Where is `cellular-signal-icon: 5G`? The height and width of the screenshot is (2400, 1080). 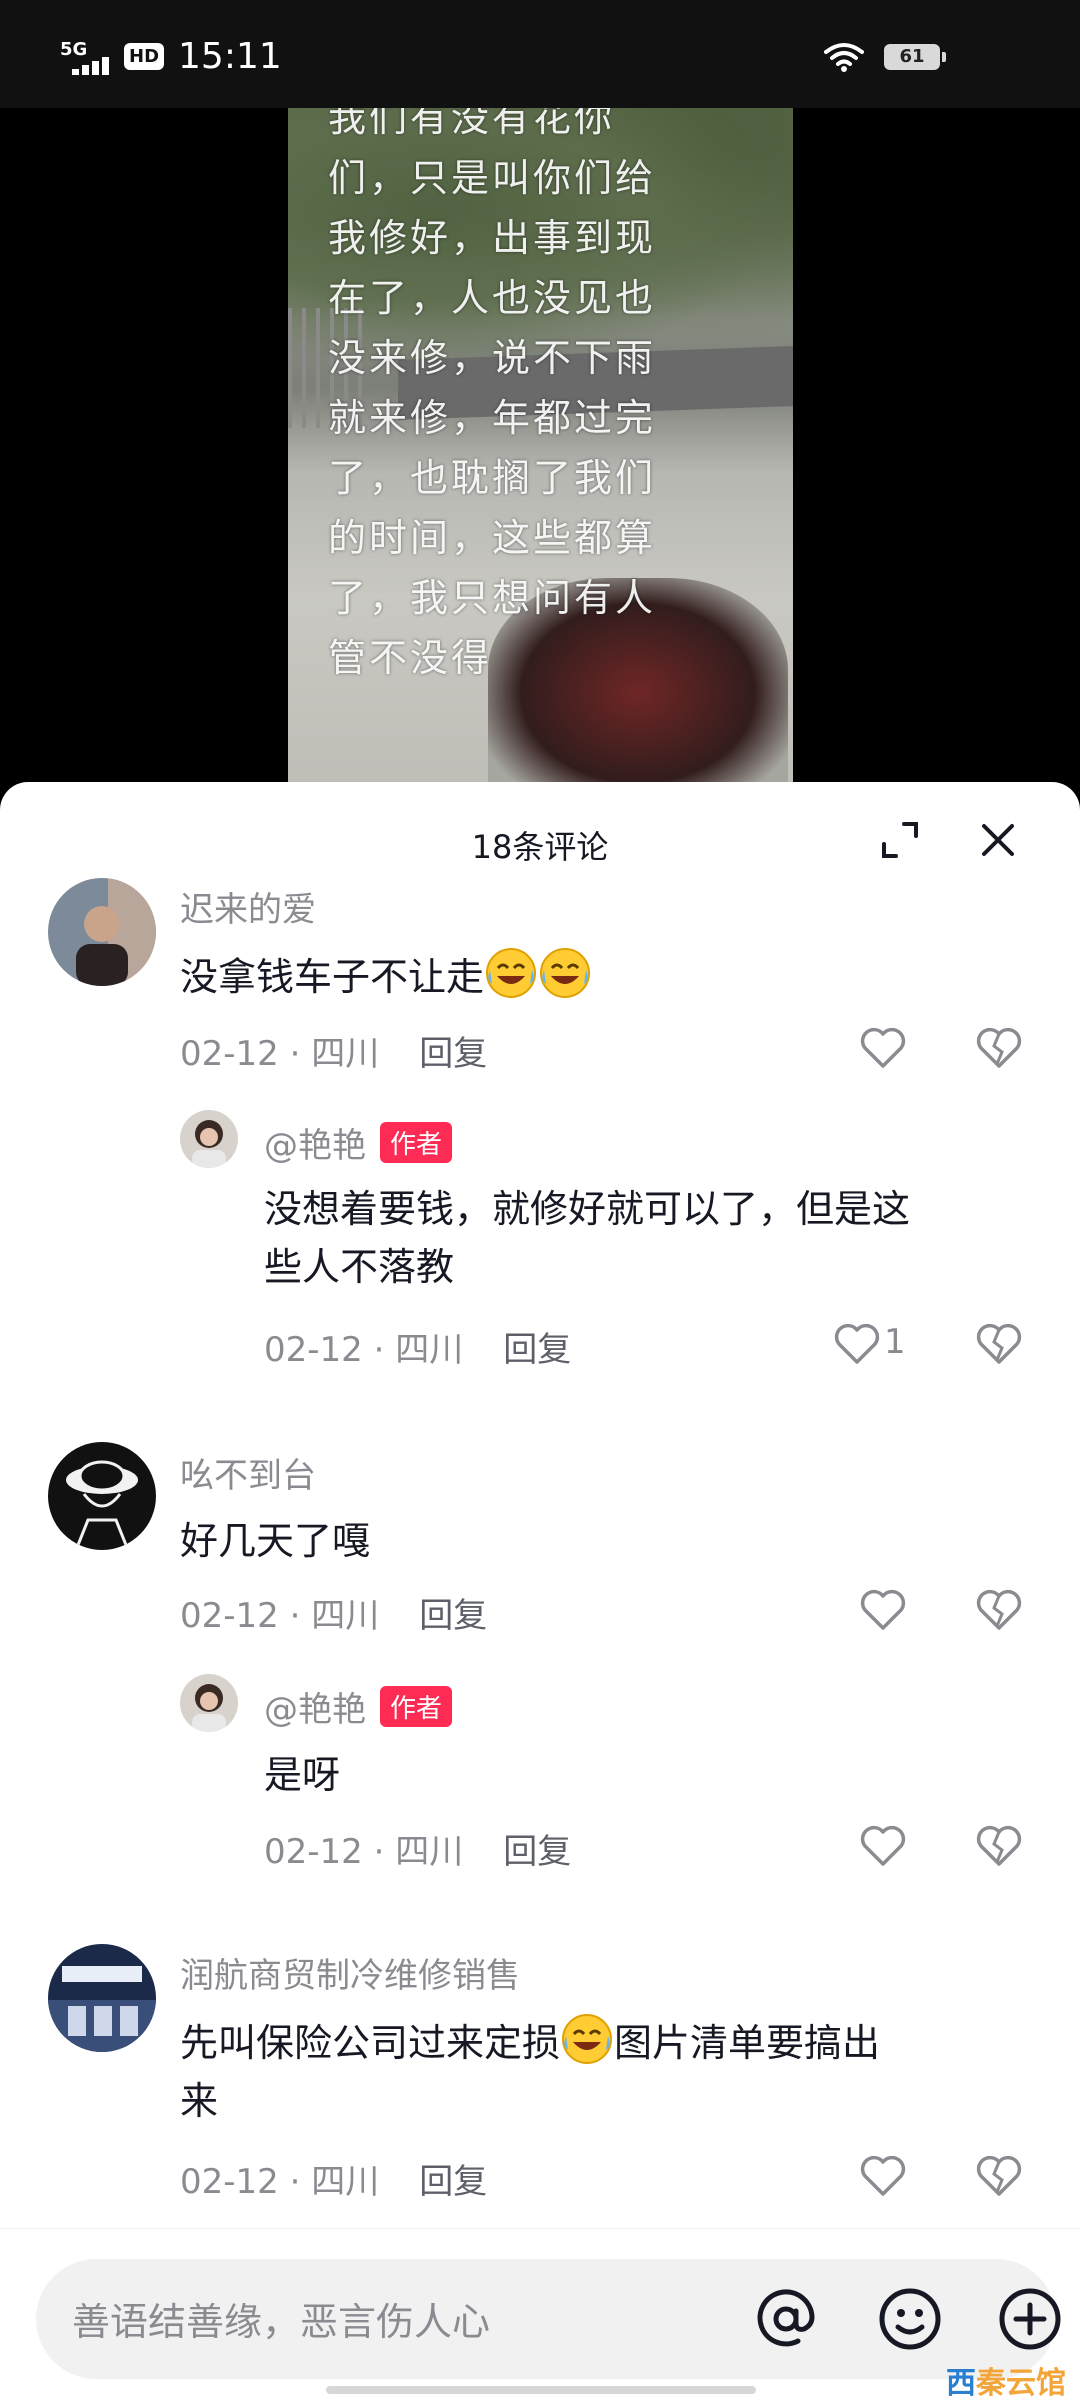
cellular-signal-icon: 5G is located at coordinates (85, 57).